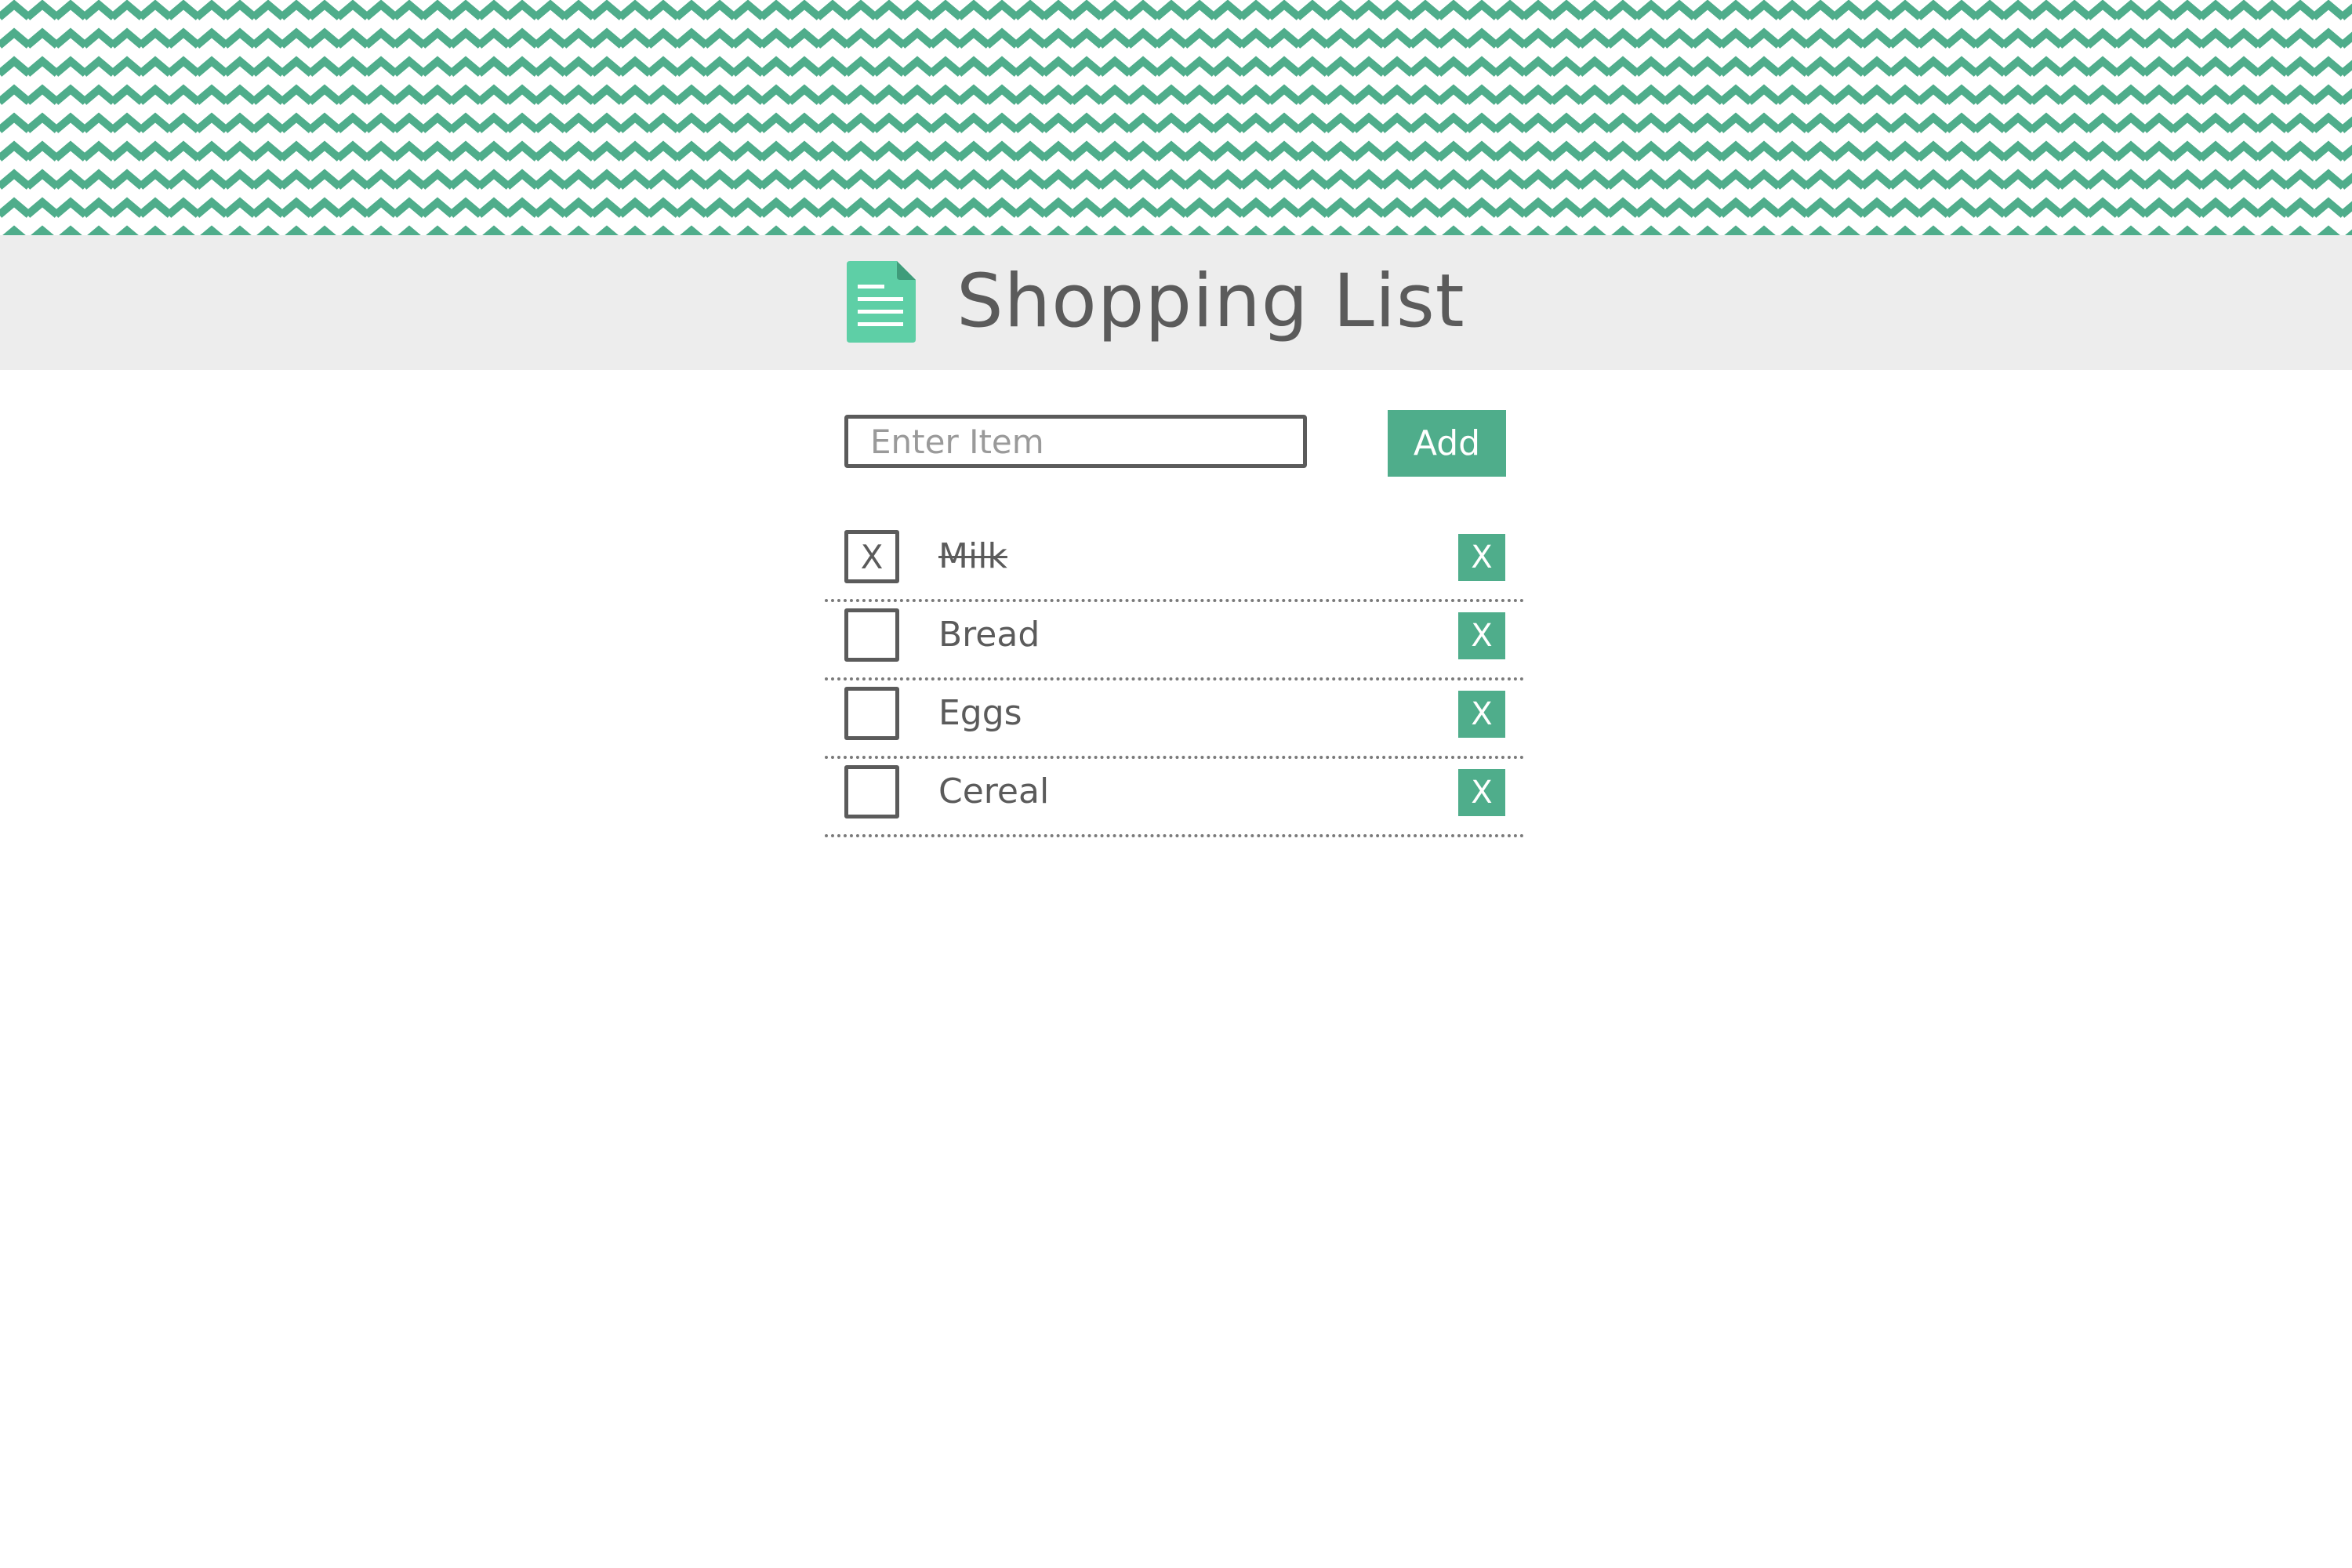 Image resolution: width=2352 pixels, height=1568 pixels. I want to click on add-item-form: Add, so click(1176, 443).